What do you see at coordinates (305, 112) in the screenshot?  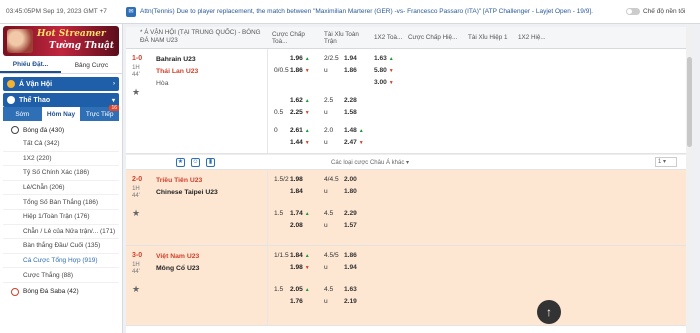 I see `odds-button: 2.25 ▼` at bounding box center [305, 112].